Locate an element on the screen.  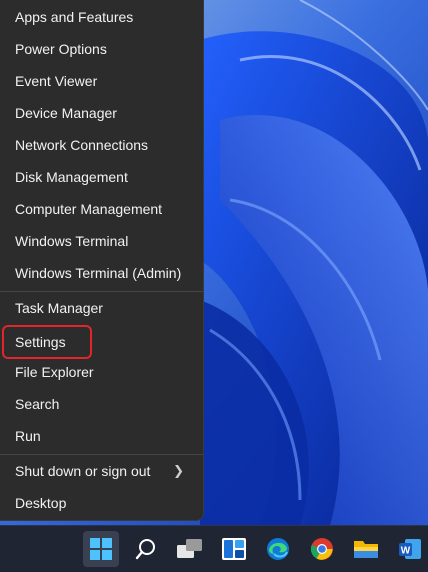
task-view-icon is located at coordinates (190, 549).